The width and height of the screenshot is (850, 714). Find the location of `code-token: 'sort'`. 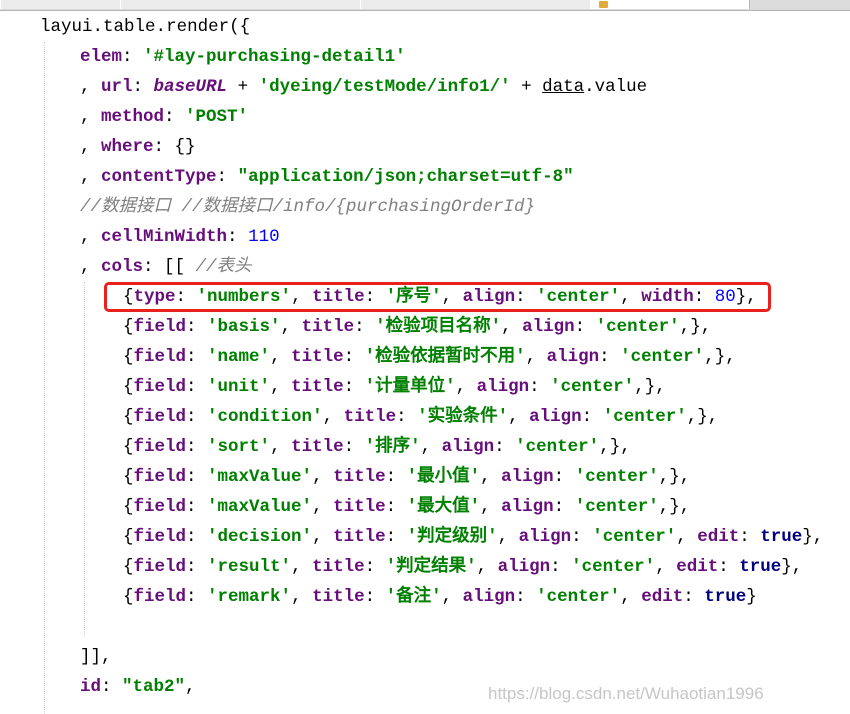

code-token: 'sort' is located at coordinates (239, 447).